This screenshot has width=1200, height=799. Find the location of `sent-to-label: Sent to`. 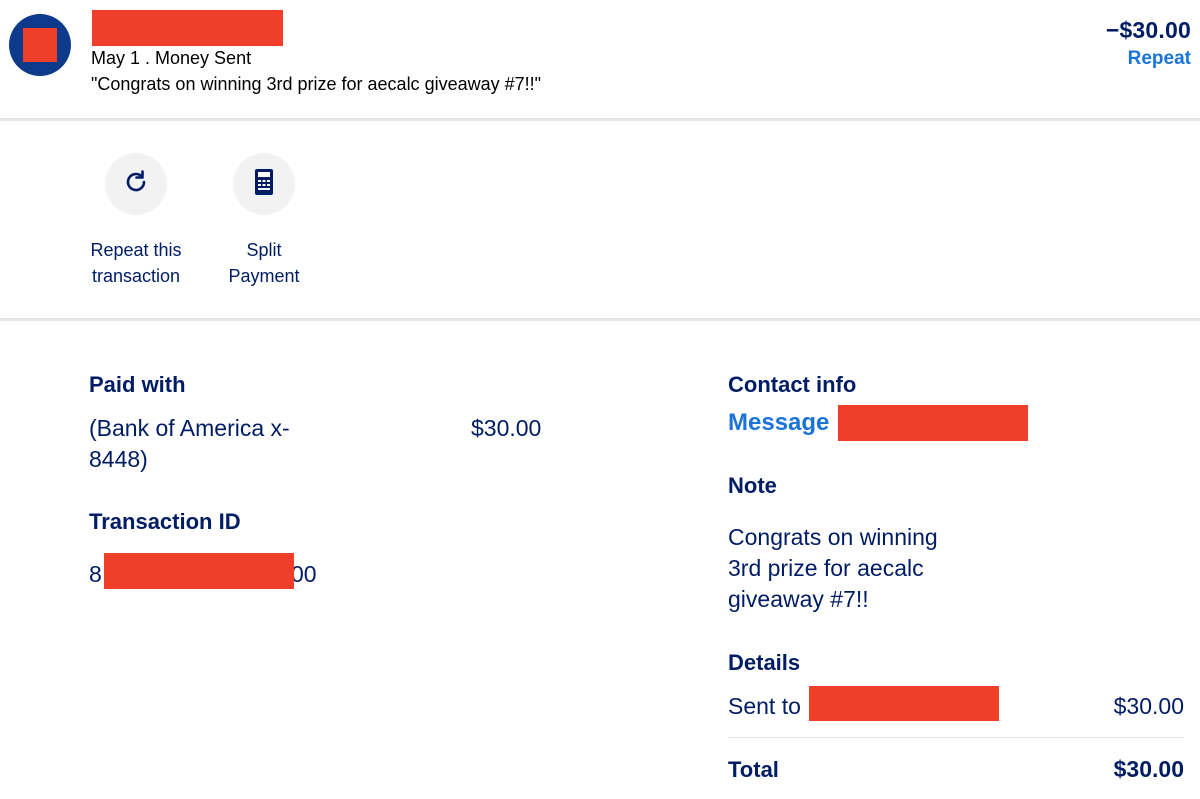

sent-to-label: Sent to is located at coordinates (764, 706).